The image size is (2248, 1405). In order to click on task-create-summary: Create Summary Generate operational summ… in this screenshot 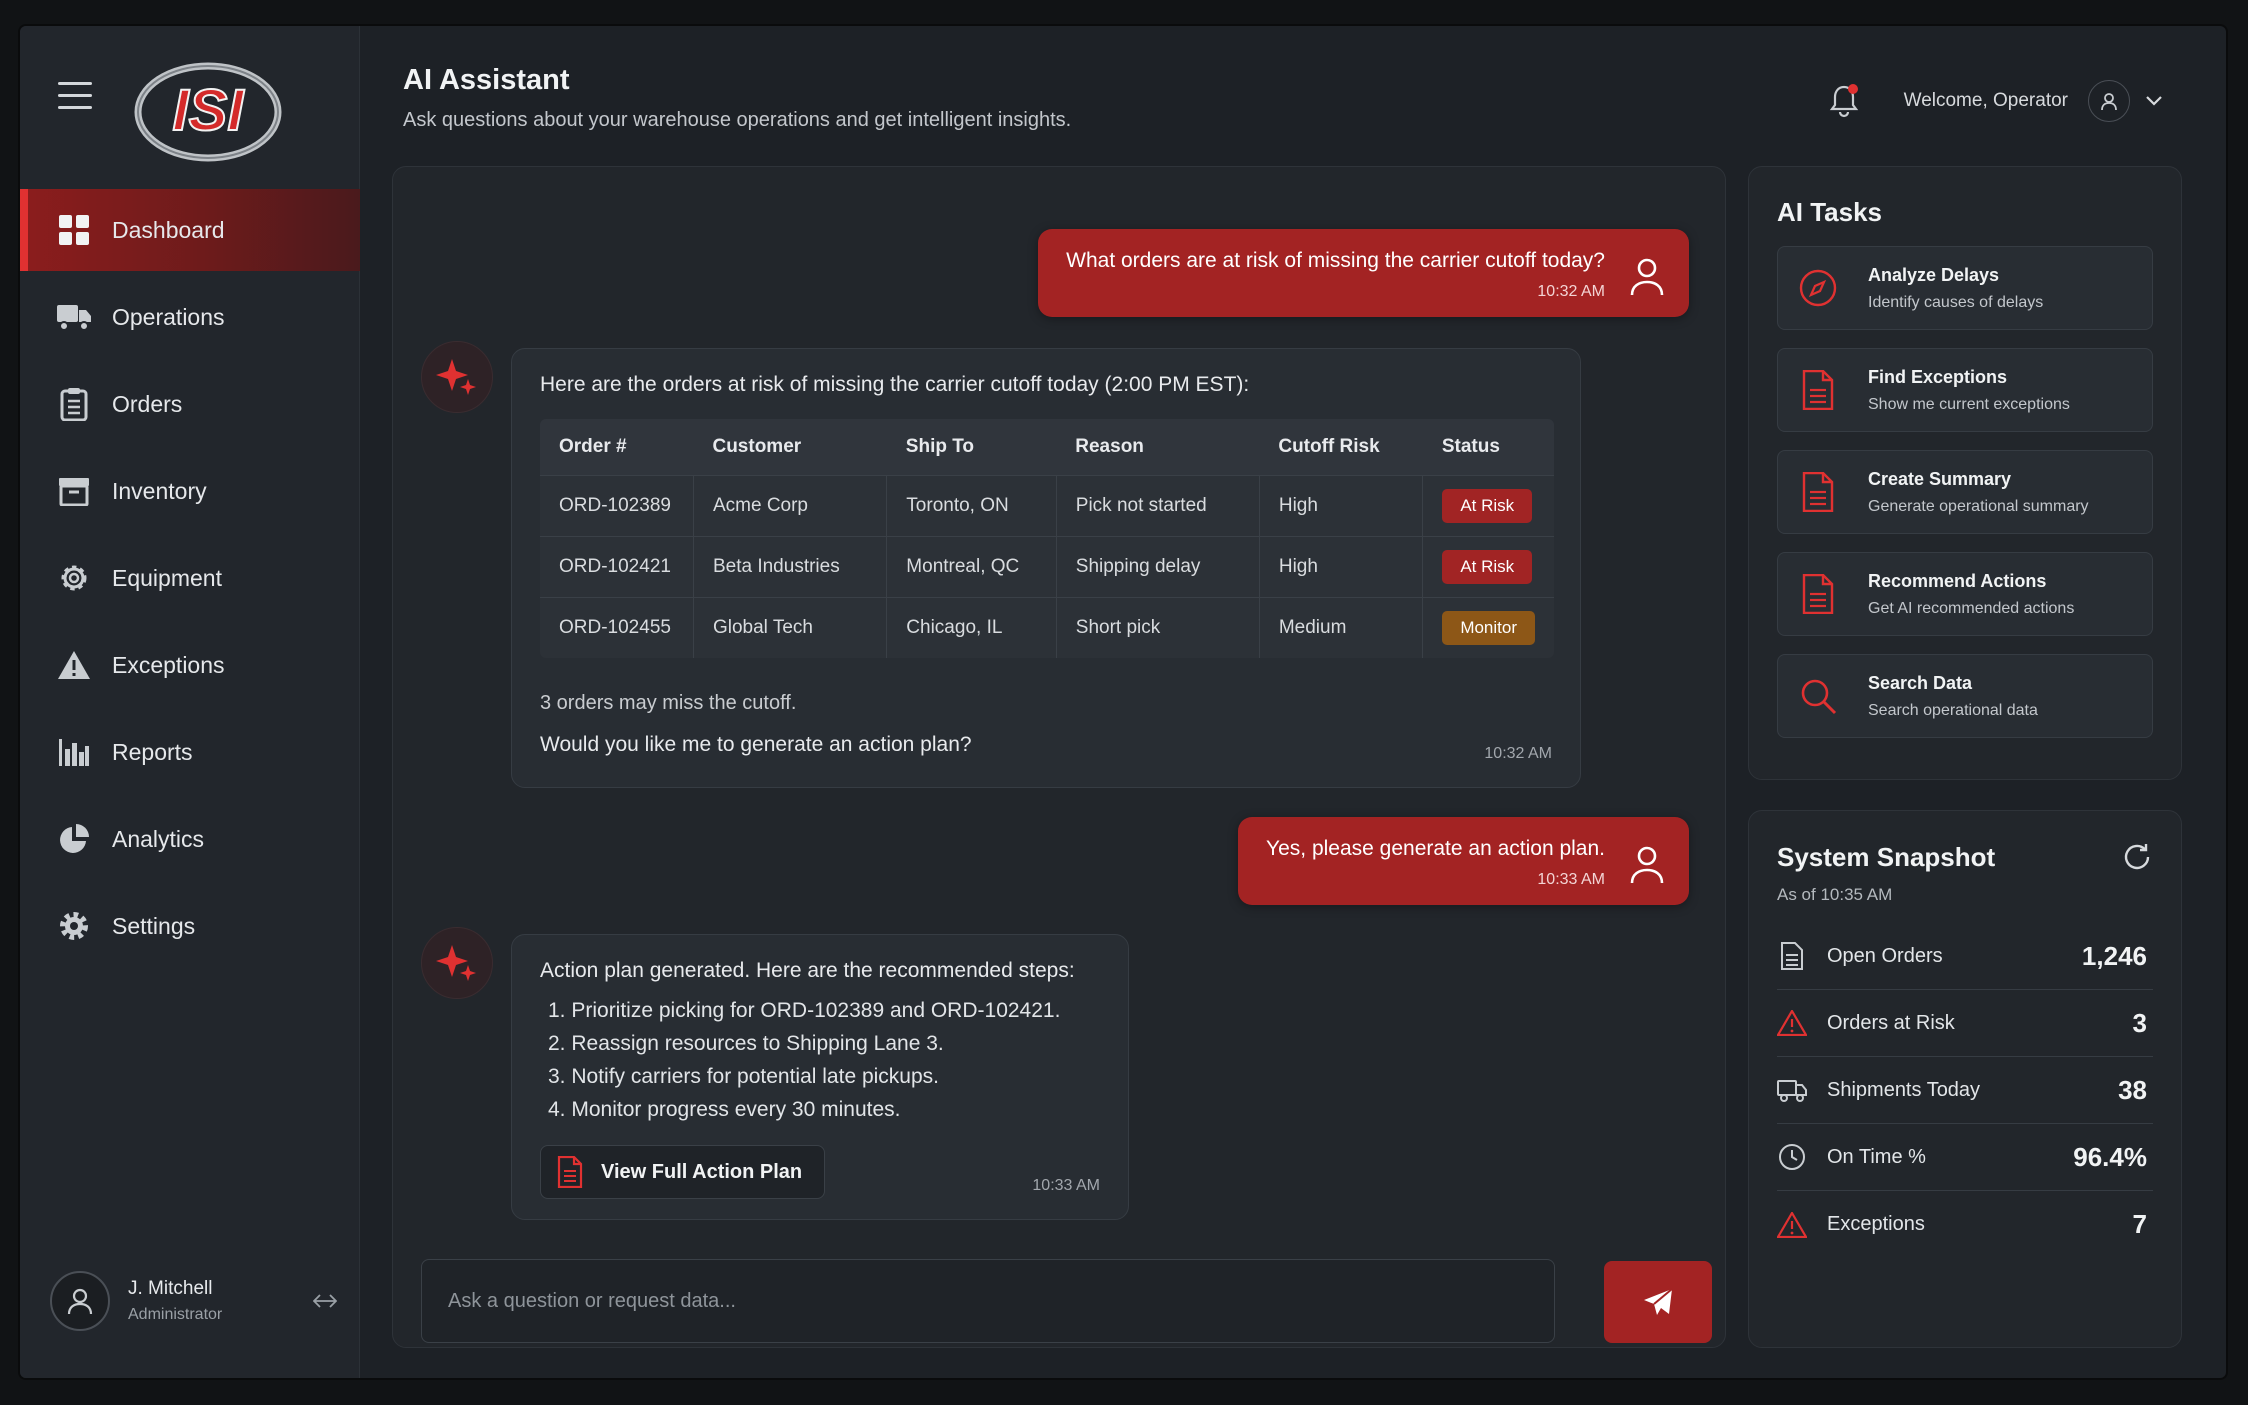, I will do `click(1965, 492)`.